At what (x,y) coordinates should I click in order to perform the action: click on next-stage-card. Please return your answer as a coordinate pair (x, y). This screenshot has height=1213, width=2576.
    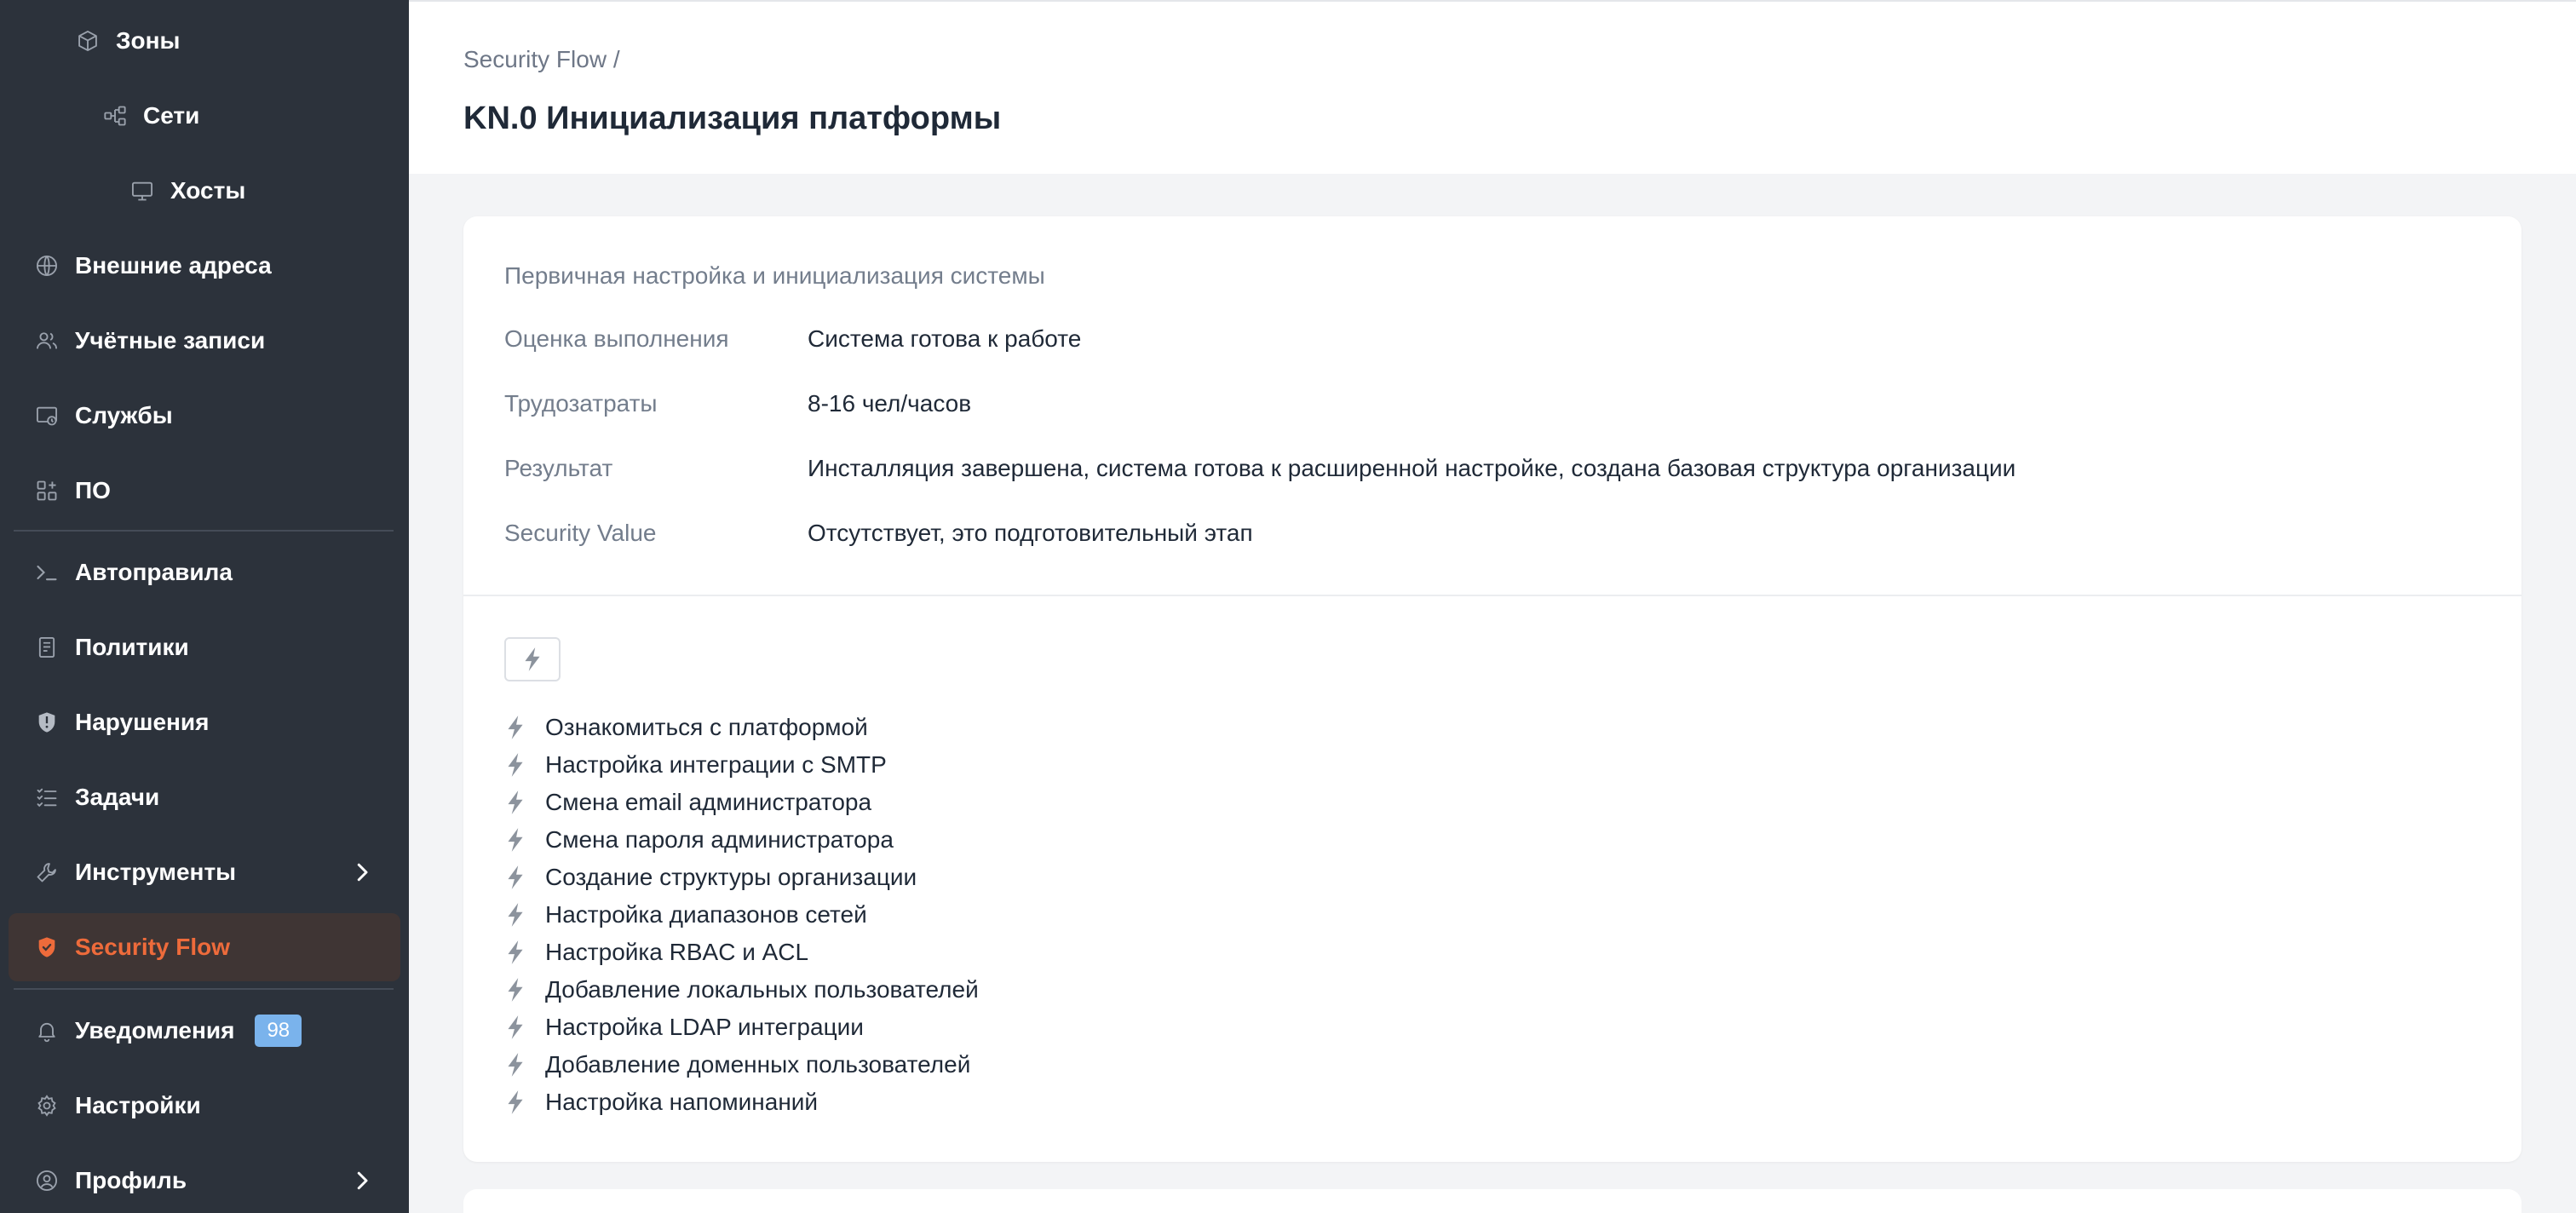
    Looking at the image, I should click on (1492, 1201).